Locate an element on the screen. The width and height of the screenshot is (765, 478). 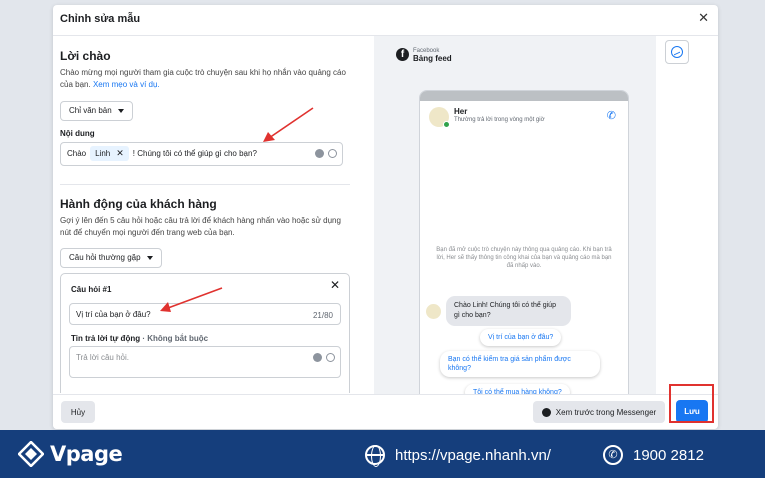
char-counter: 21/80 is located at coordinates (322, 315).